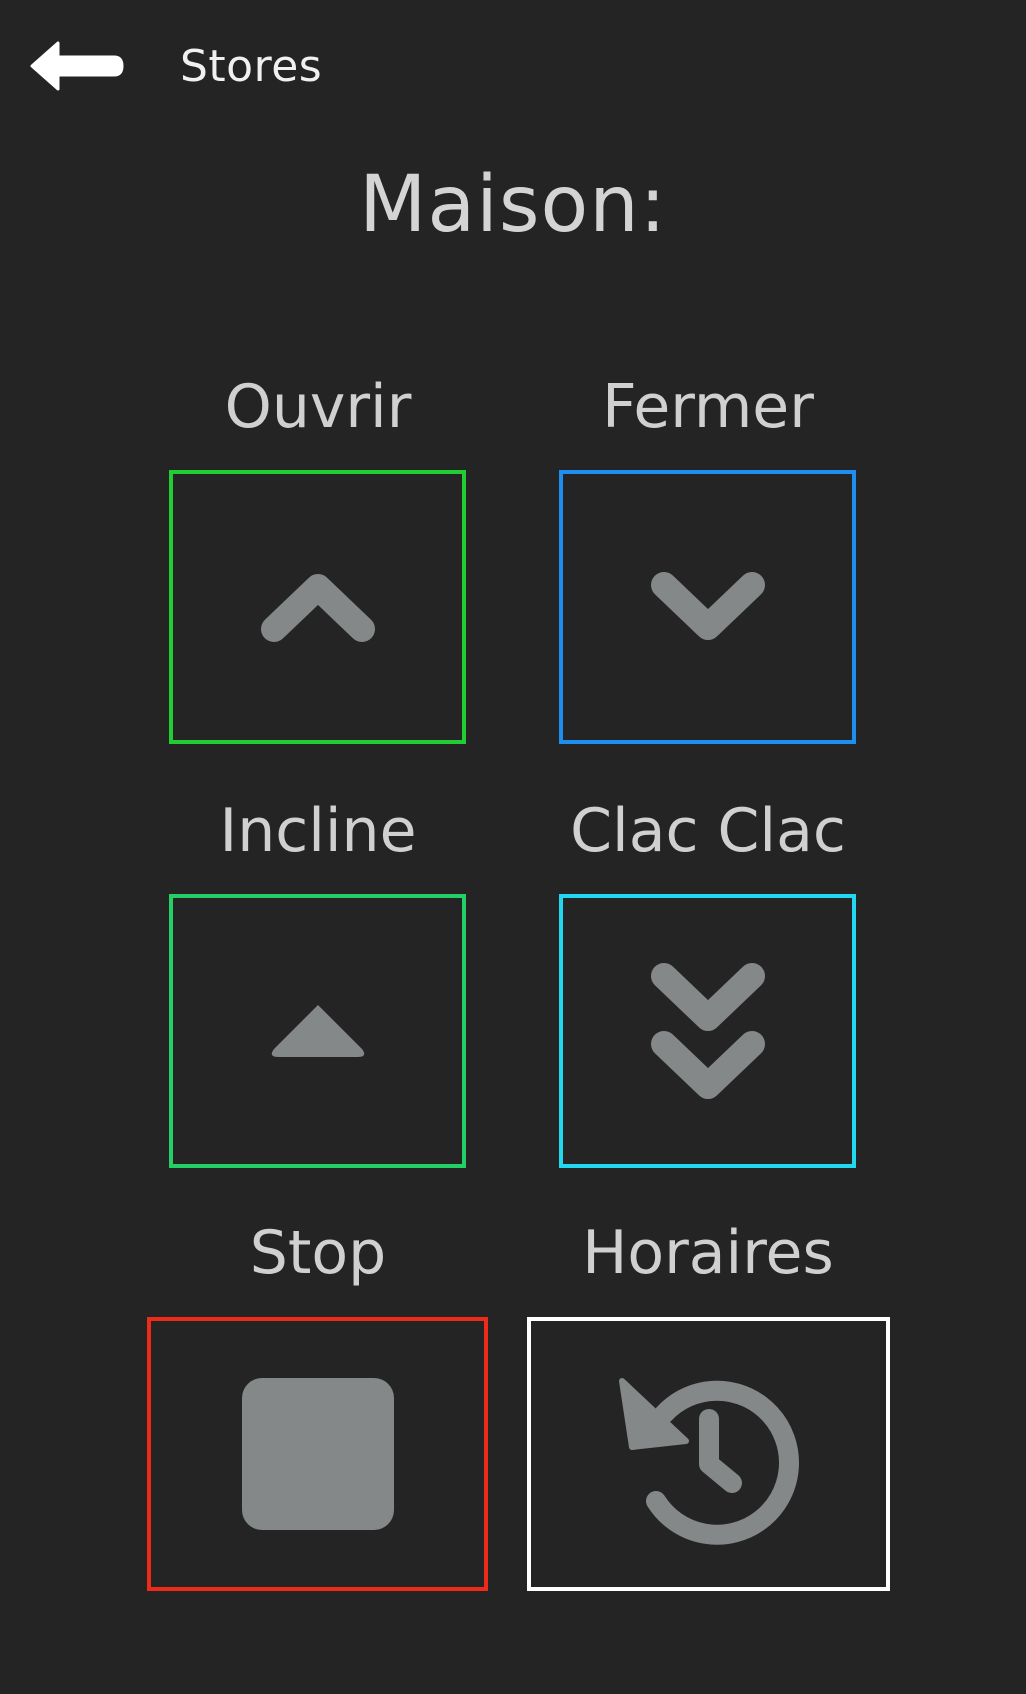 This screenshot has width=1026, height=1694. I want to click on ouvrir-label: Ouvrir, so click(318, 407).